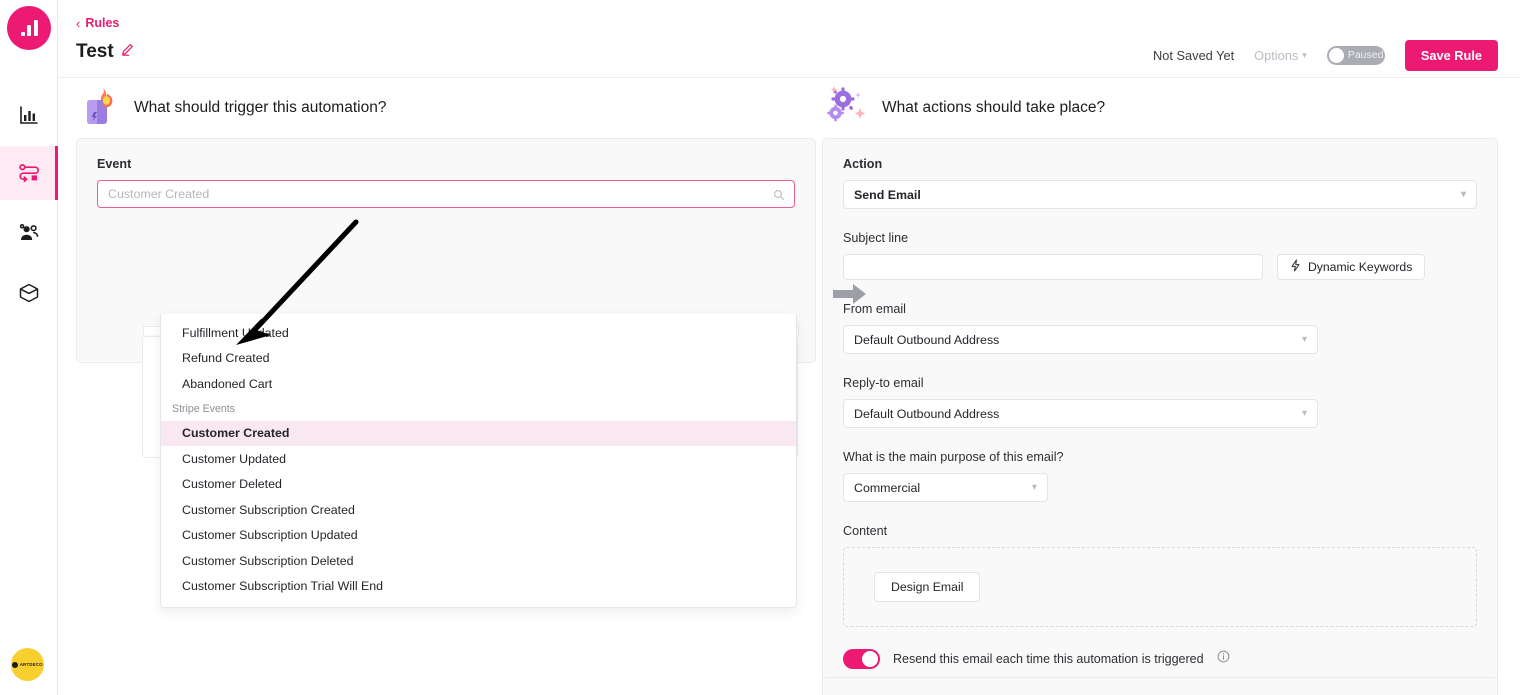 The width and height of the screenshot is (1520, 695). Describe the element at coordinates (478, 333) in the screenshot. I see `dropdown-item: Fulfillment Updated` at that location.